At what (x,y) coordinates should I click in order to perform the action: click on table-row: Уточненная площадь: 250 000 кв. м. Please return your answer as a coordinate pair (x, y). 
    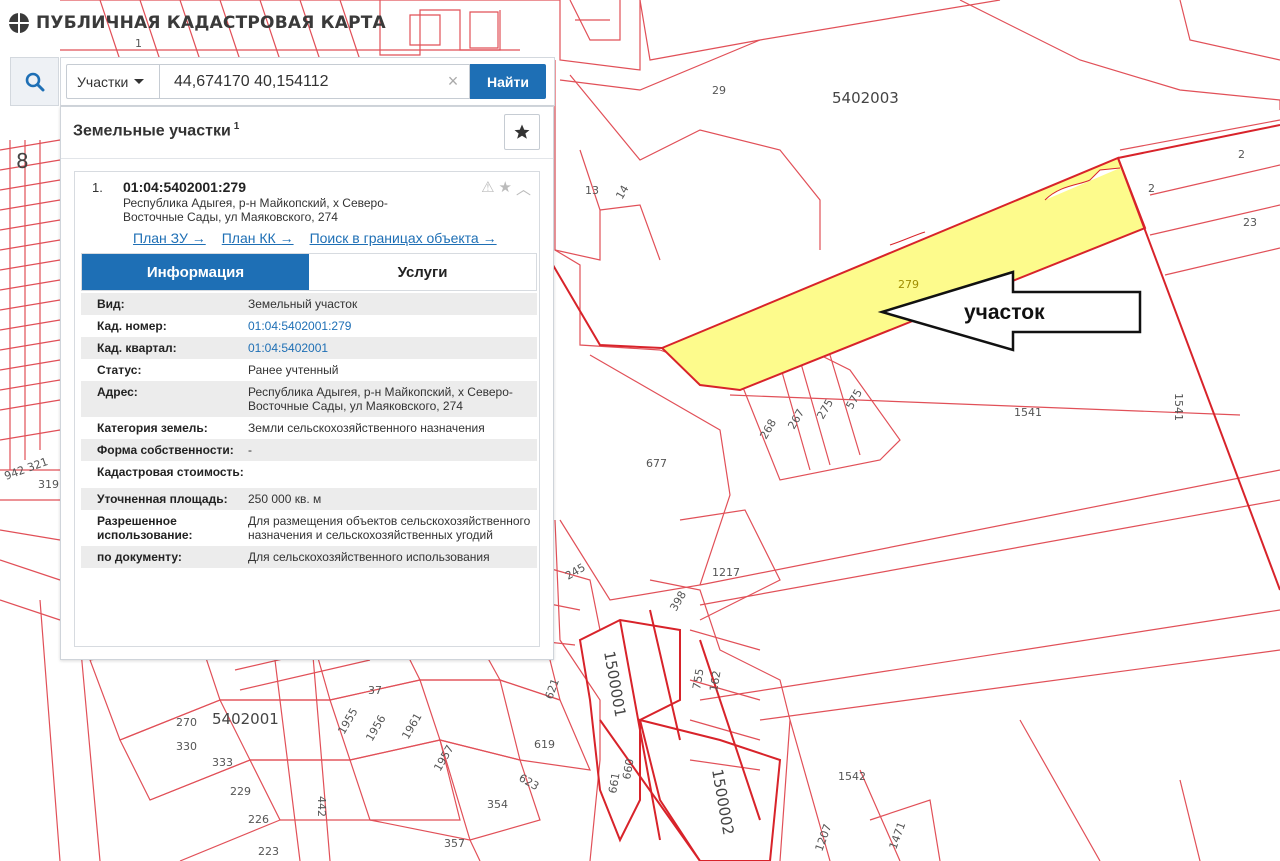
    Looking at the image, I should click on (309, 499).